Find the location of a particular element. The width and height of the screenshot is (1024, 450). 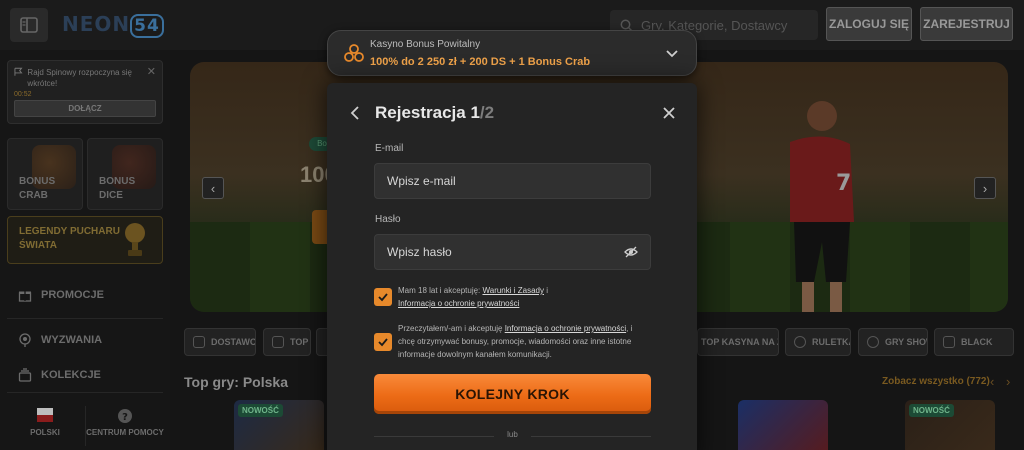

consent1-joiner: i is located at coordinates (545, 290).